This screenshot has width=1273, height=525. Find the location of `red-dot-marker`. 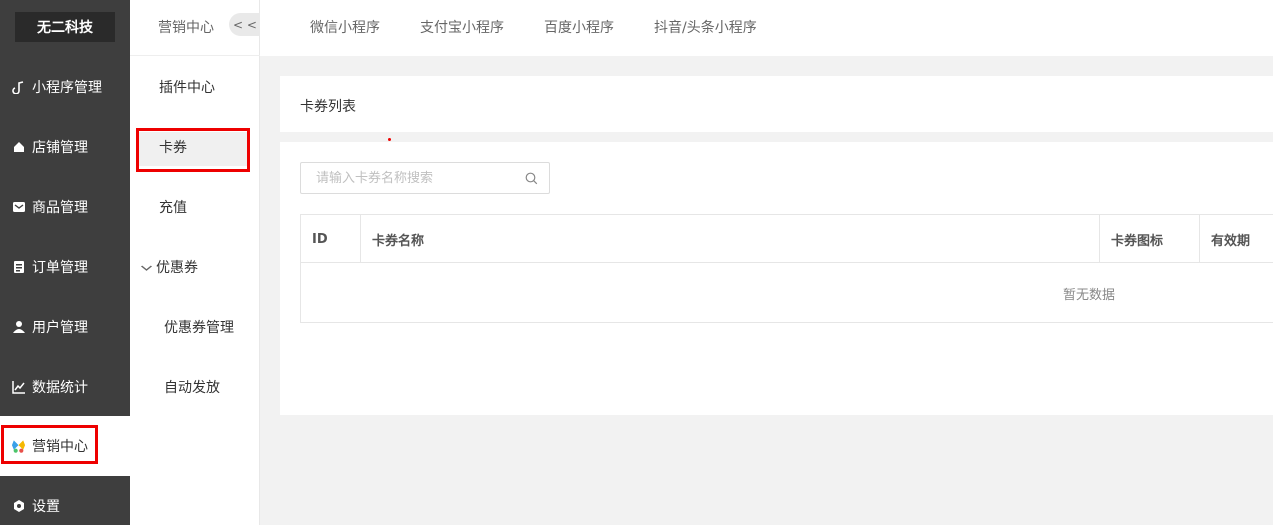

red-dot-marker is located at coordinates (389, 139).